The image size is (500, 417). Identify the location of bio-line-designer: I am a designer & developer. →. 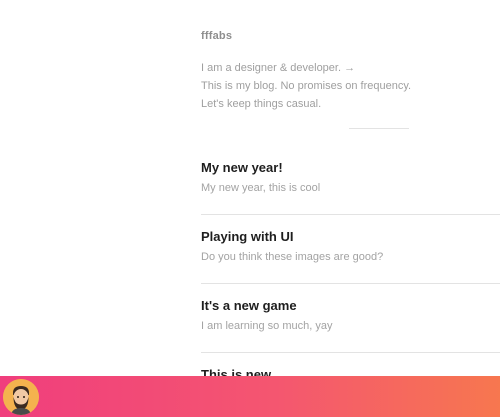
(306, 68).